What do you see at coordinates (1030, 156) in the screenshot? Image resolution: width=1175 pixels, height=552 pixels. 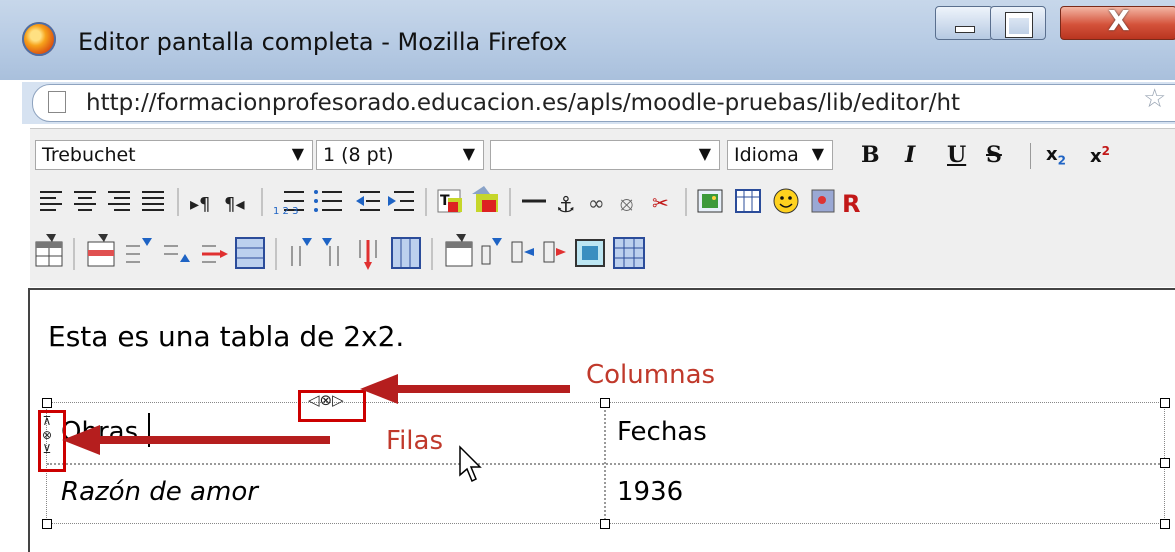 I see `toolbar-divider` at bounding box center [1030, 156].